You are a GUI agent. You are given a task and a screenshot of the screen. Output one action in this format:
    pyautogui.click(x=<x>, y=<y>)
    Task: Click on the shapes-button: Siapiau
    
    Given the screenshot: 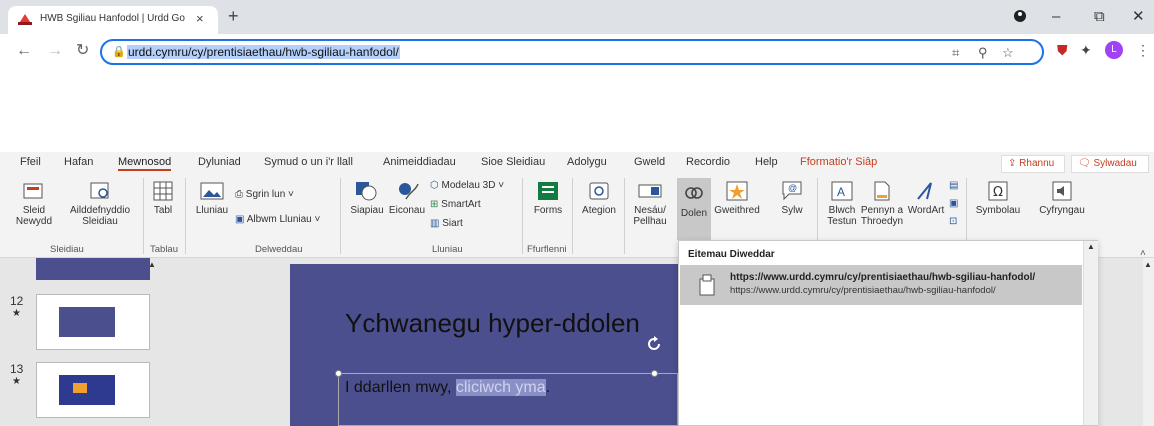 What is the action you would take?
    pyautogui.click(x=367, y=198)
    